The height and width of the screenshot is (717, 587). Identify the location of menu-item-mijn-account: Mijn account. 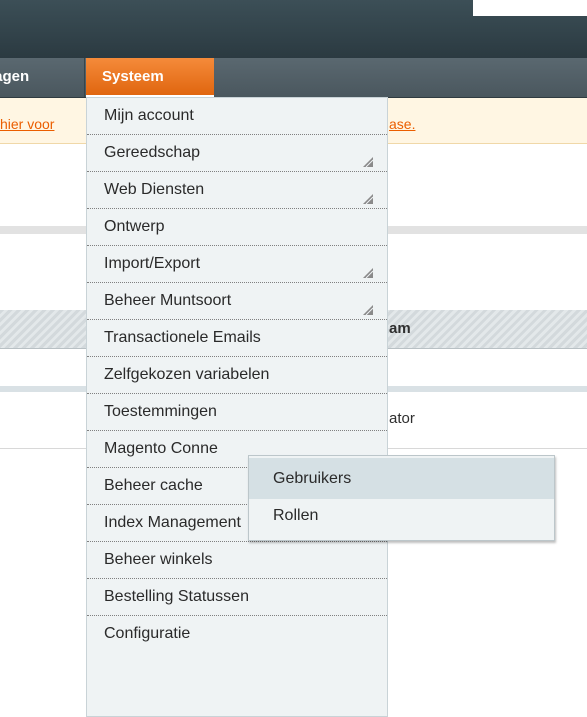
(237, 116).